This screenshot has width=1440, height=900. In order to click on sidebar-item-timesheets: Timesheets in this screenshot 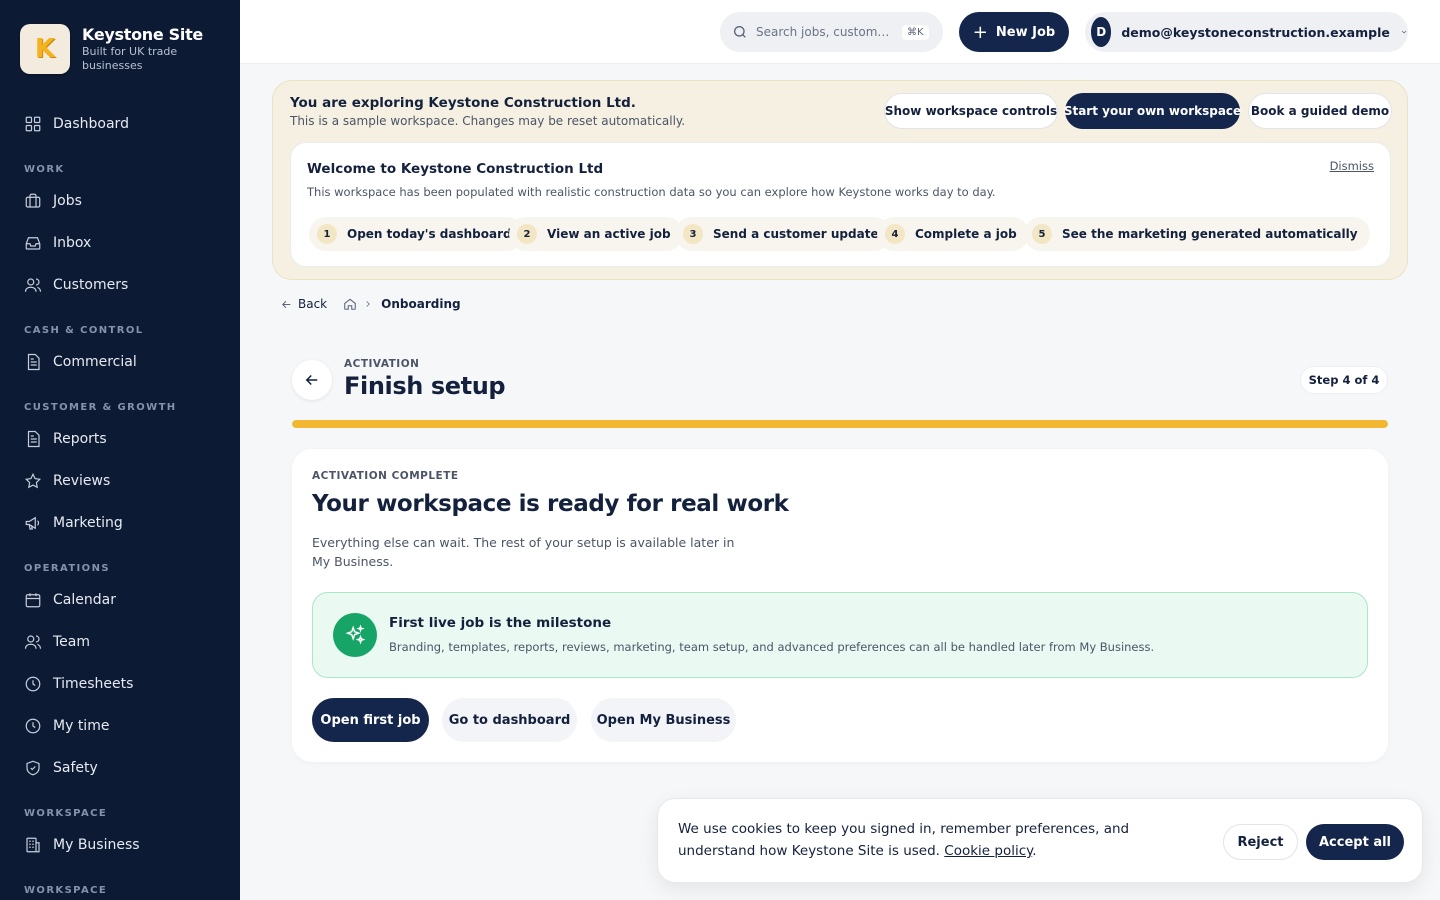, I will do `click(78, 684)`.